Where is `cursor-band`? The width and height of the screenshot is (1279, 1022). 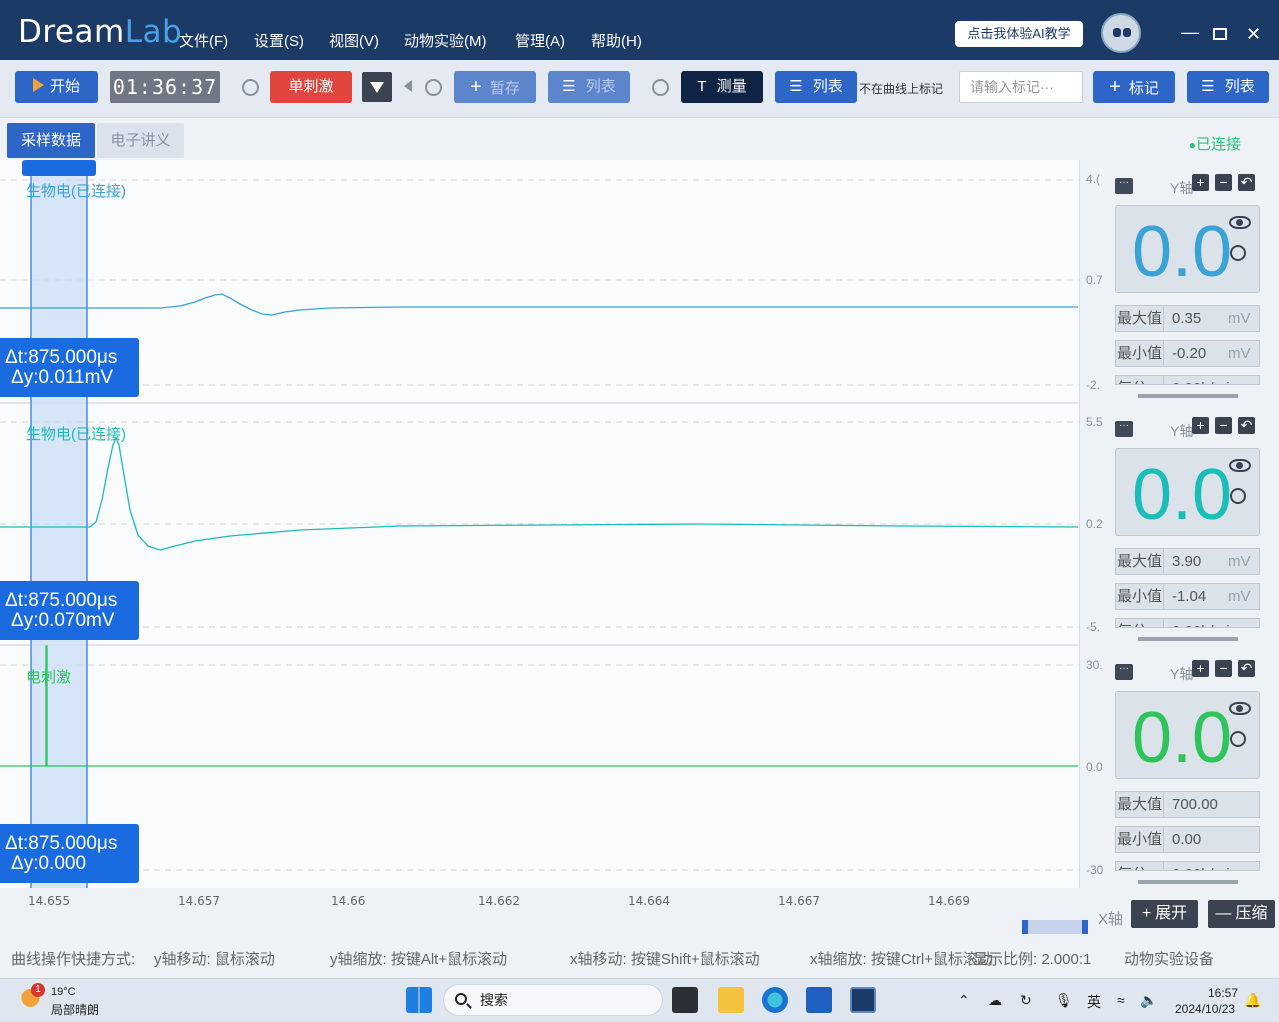 cursor-band is located at coordinates (59, 524).